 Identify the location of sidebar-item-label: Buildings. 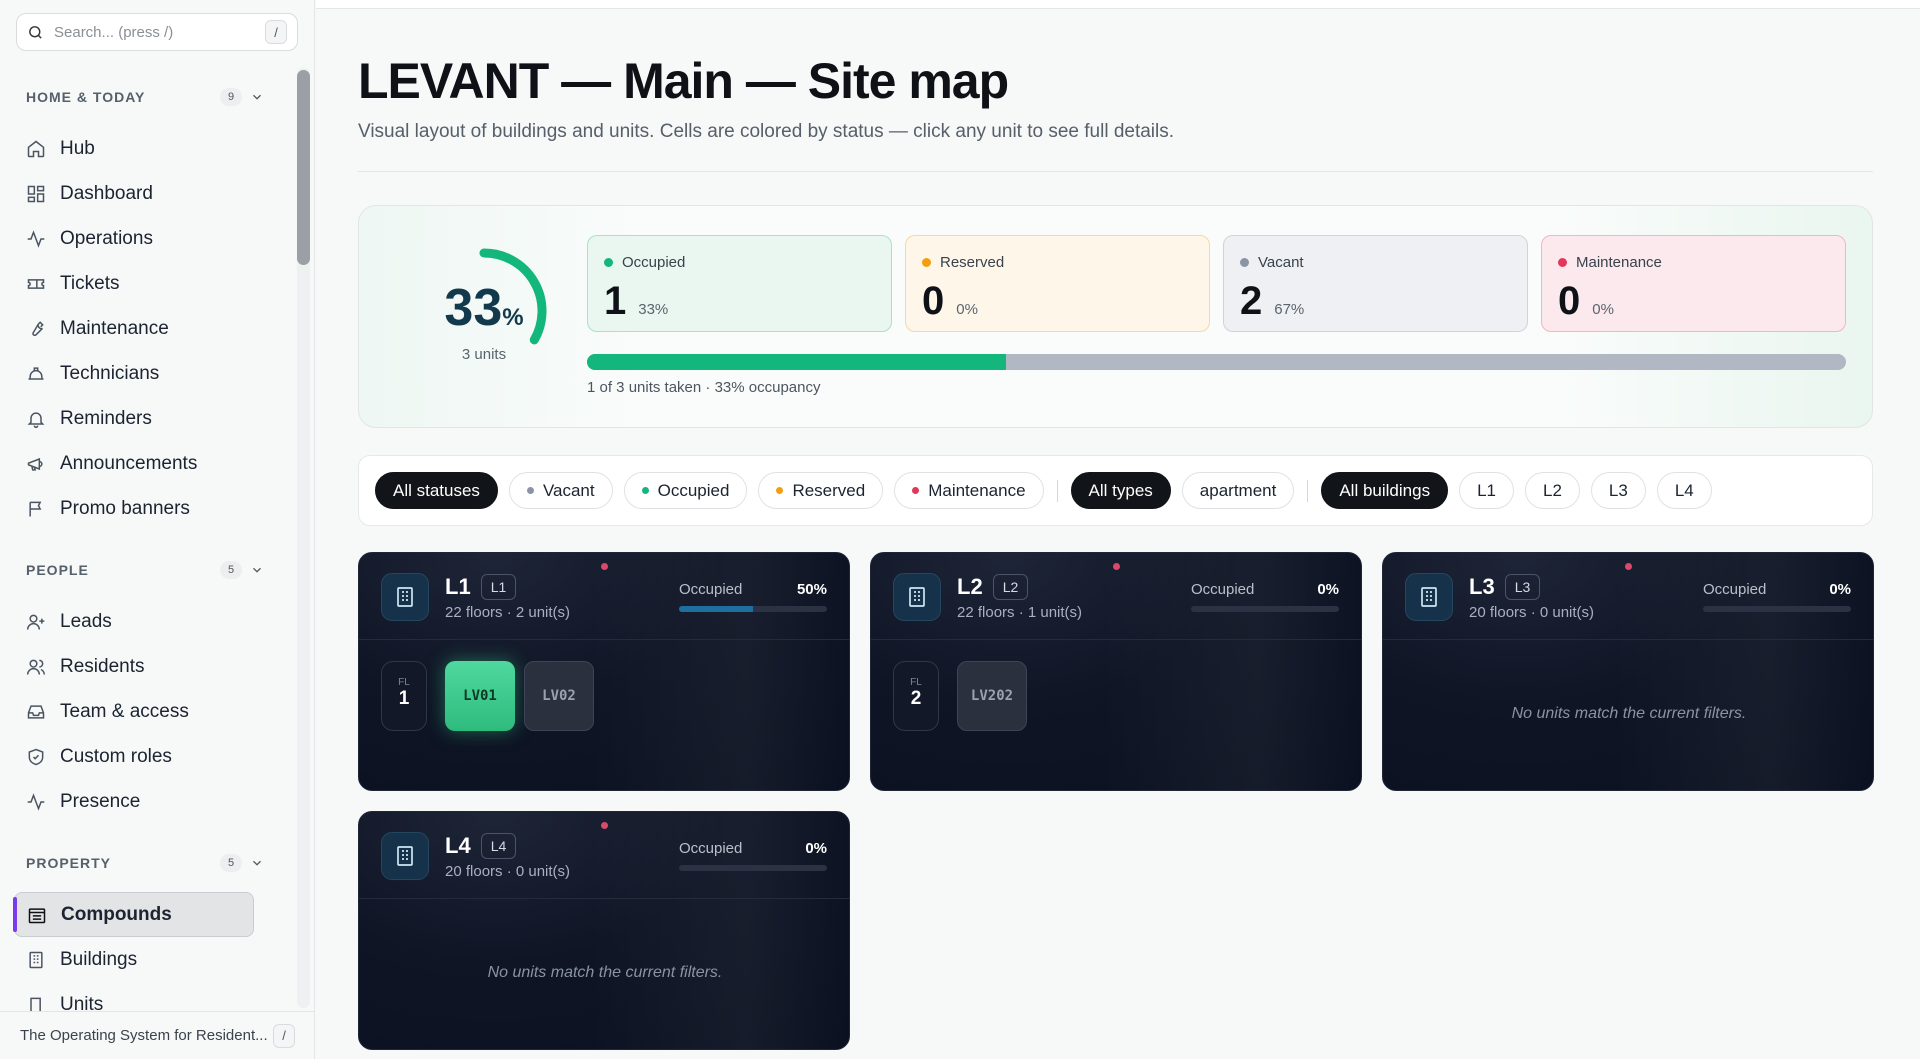
(99, 959).